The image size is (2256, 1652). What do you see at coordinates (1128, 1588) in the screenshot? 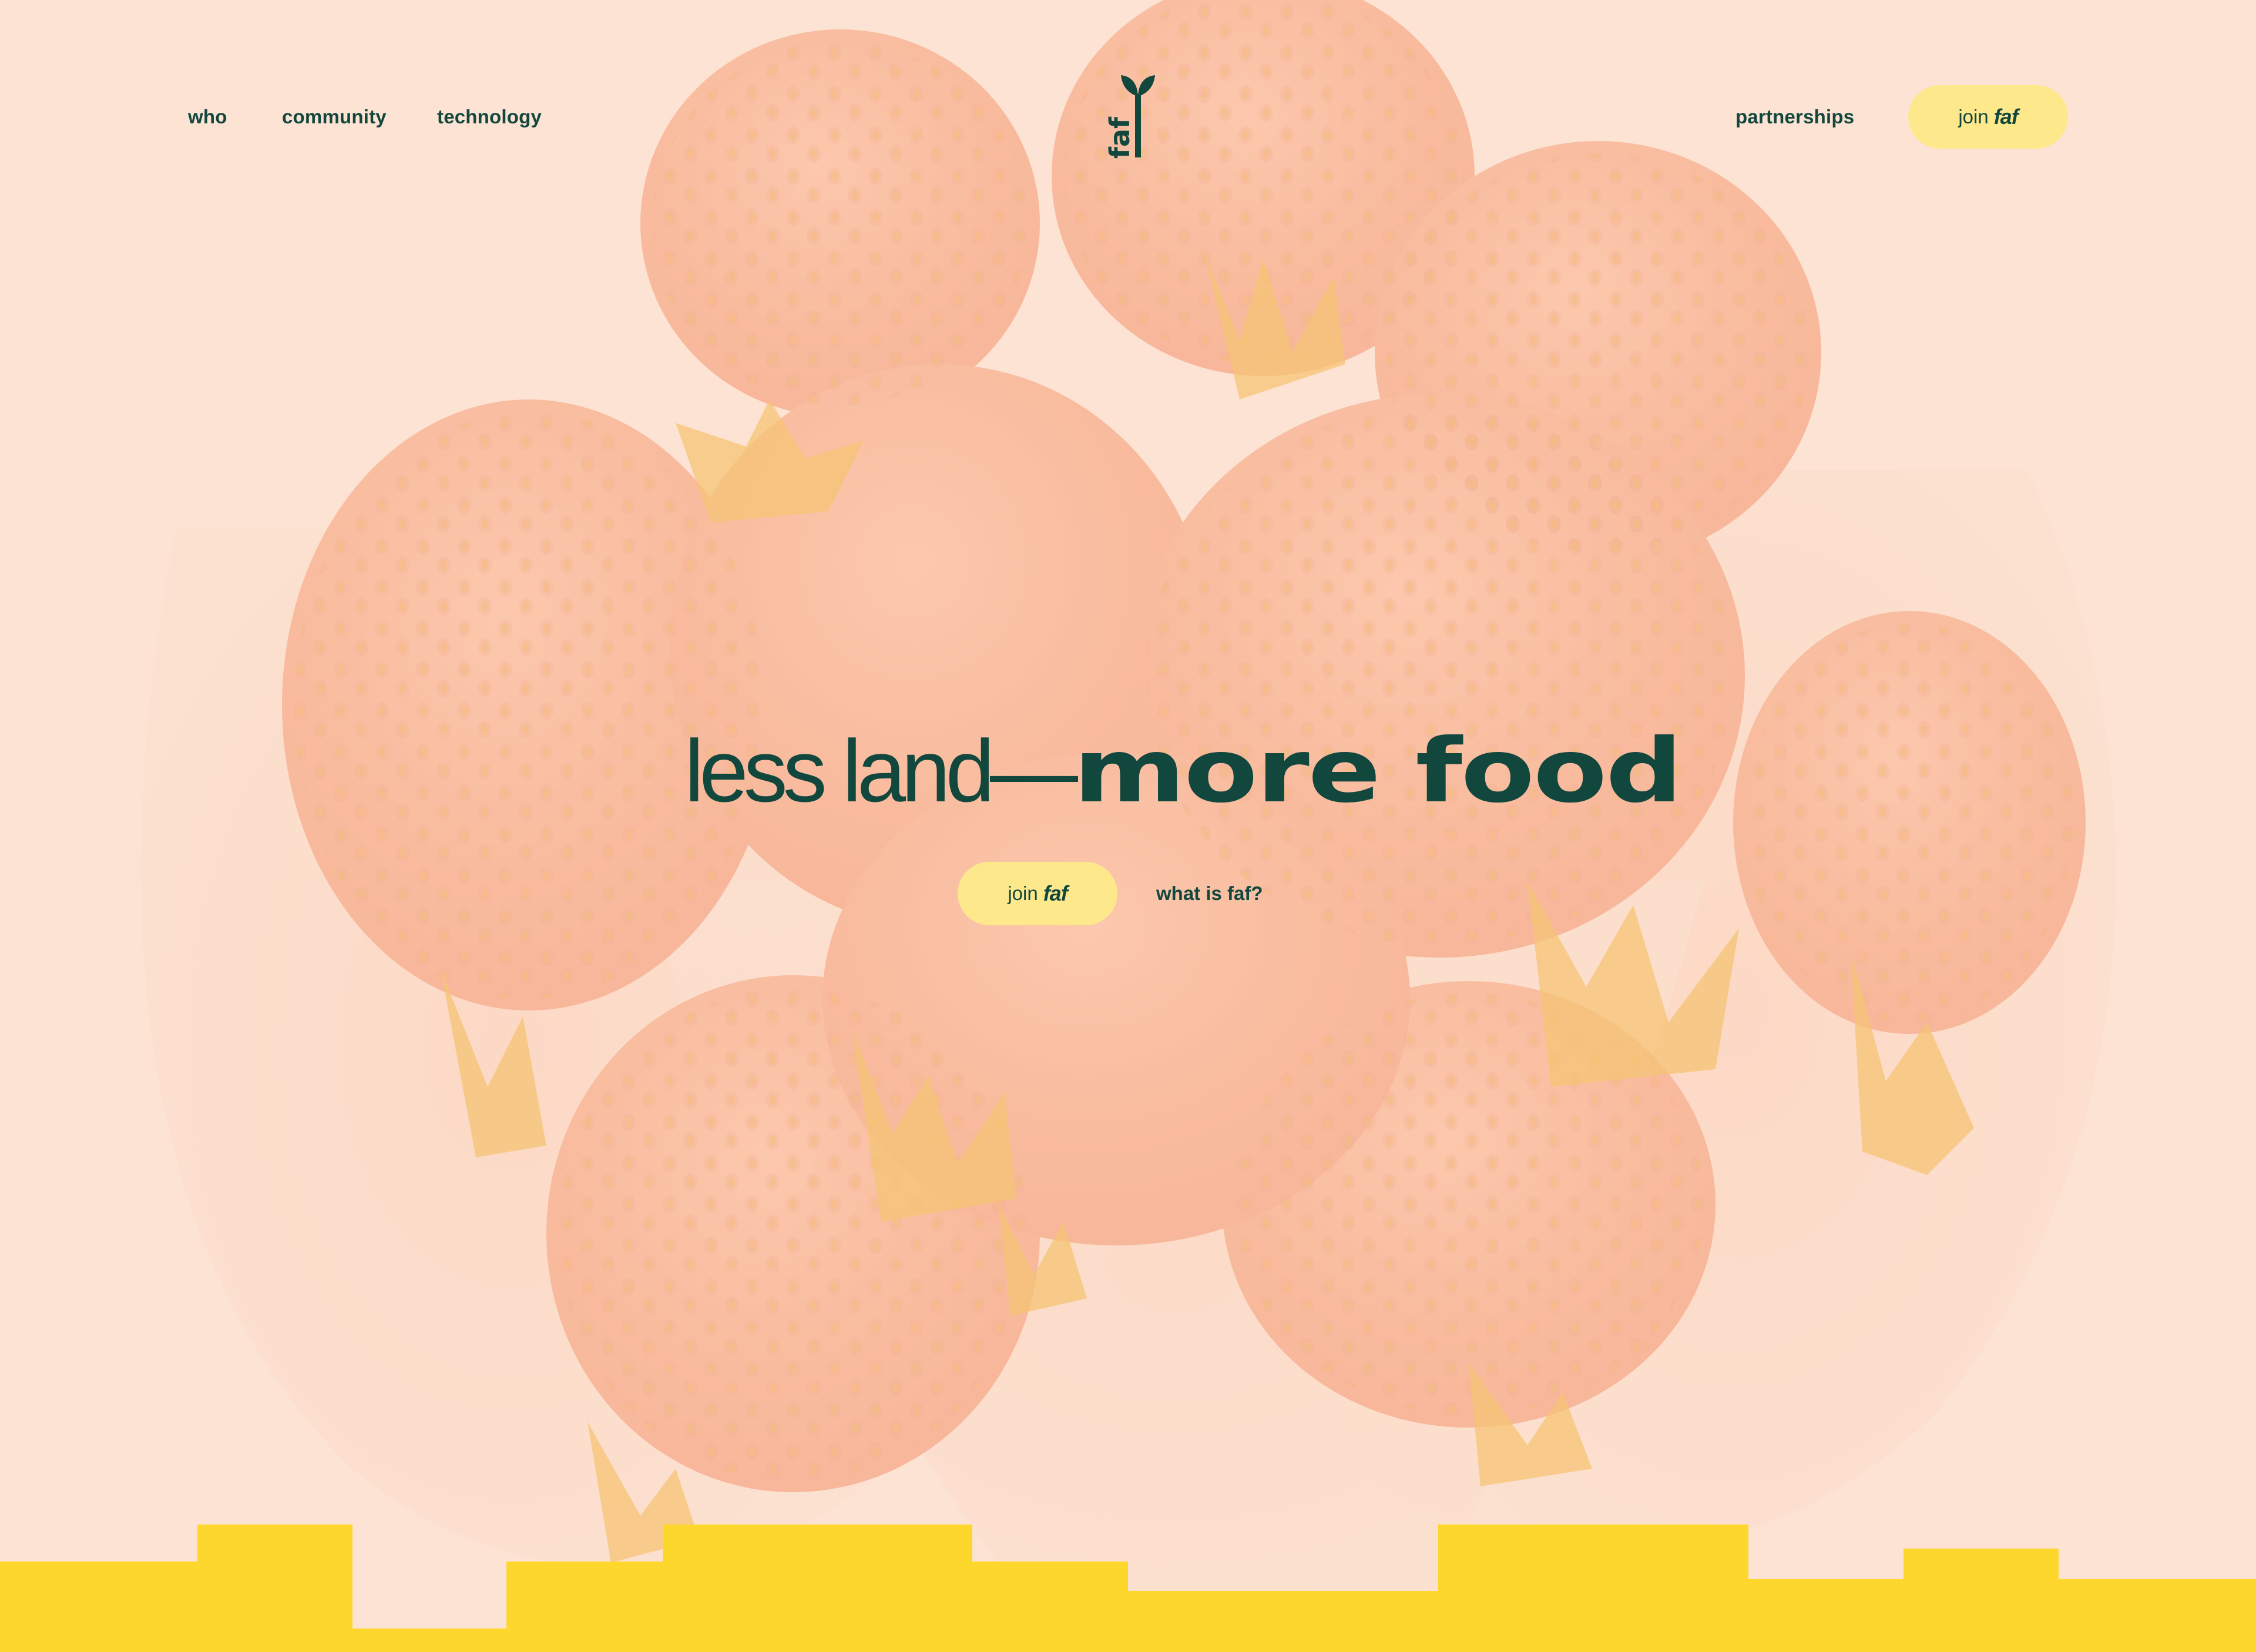
I see `footer-skyline-decoration` at bounding box center [1128, 1588].